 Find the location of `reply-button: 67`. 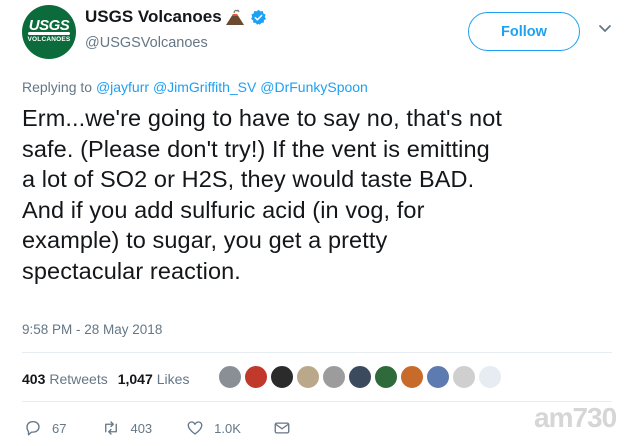

reply-button: 67 is located at coordinates (45, 428).